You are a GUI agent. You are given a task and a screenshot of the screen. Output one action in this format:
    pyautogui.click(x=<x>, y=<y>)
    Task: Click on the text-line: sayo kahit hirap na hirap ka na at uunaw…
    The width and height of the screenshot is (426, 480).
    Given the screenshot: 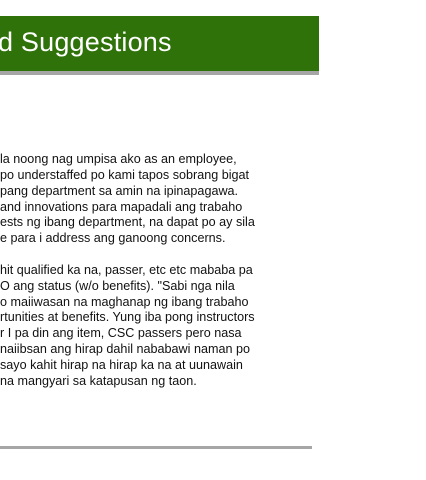 What is the action you would take?
    pyautogui.click(x=121, y=364)
    